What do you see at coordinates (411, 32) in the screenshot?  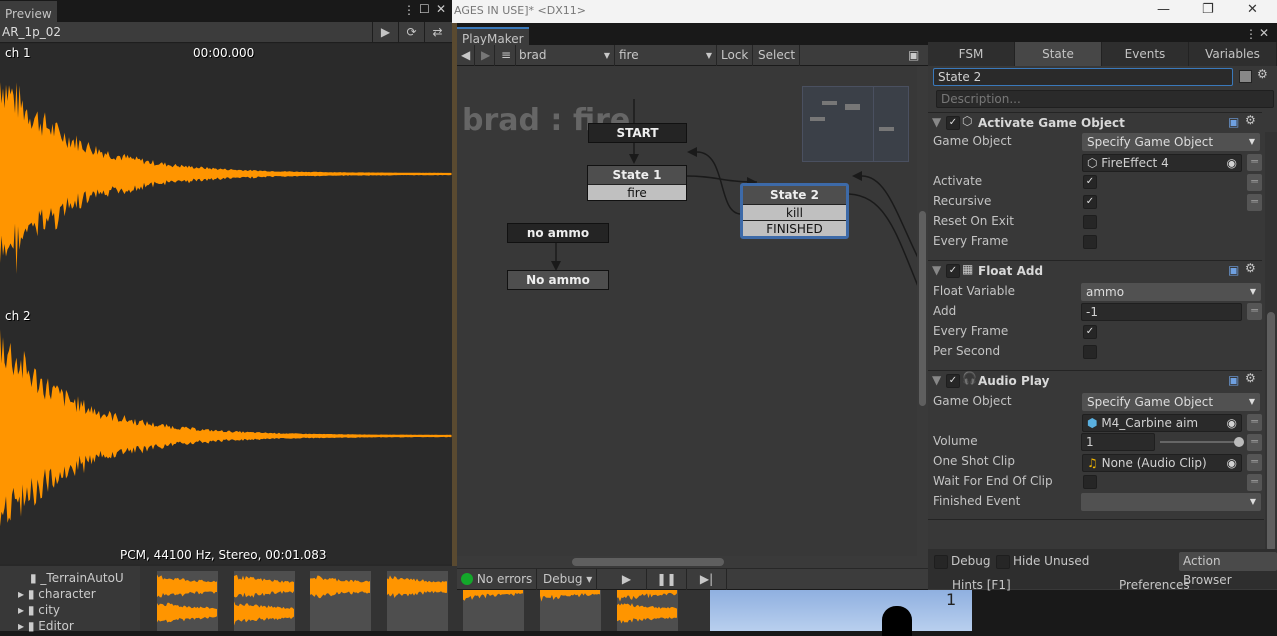 I see `autoplay-icon: ⟳` at bounding box center [411, 32].